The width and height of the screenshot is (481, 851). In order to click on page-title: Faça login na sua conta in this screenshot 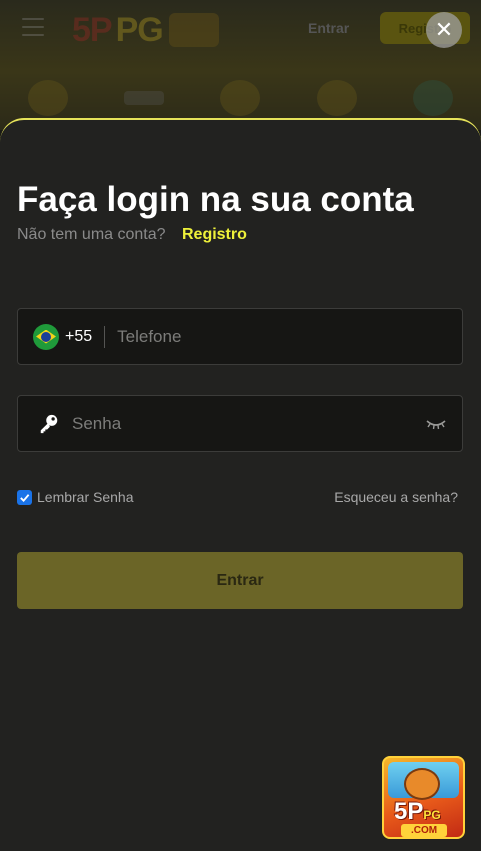, I will do `click(215, 199)`.